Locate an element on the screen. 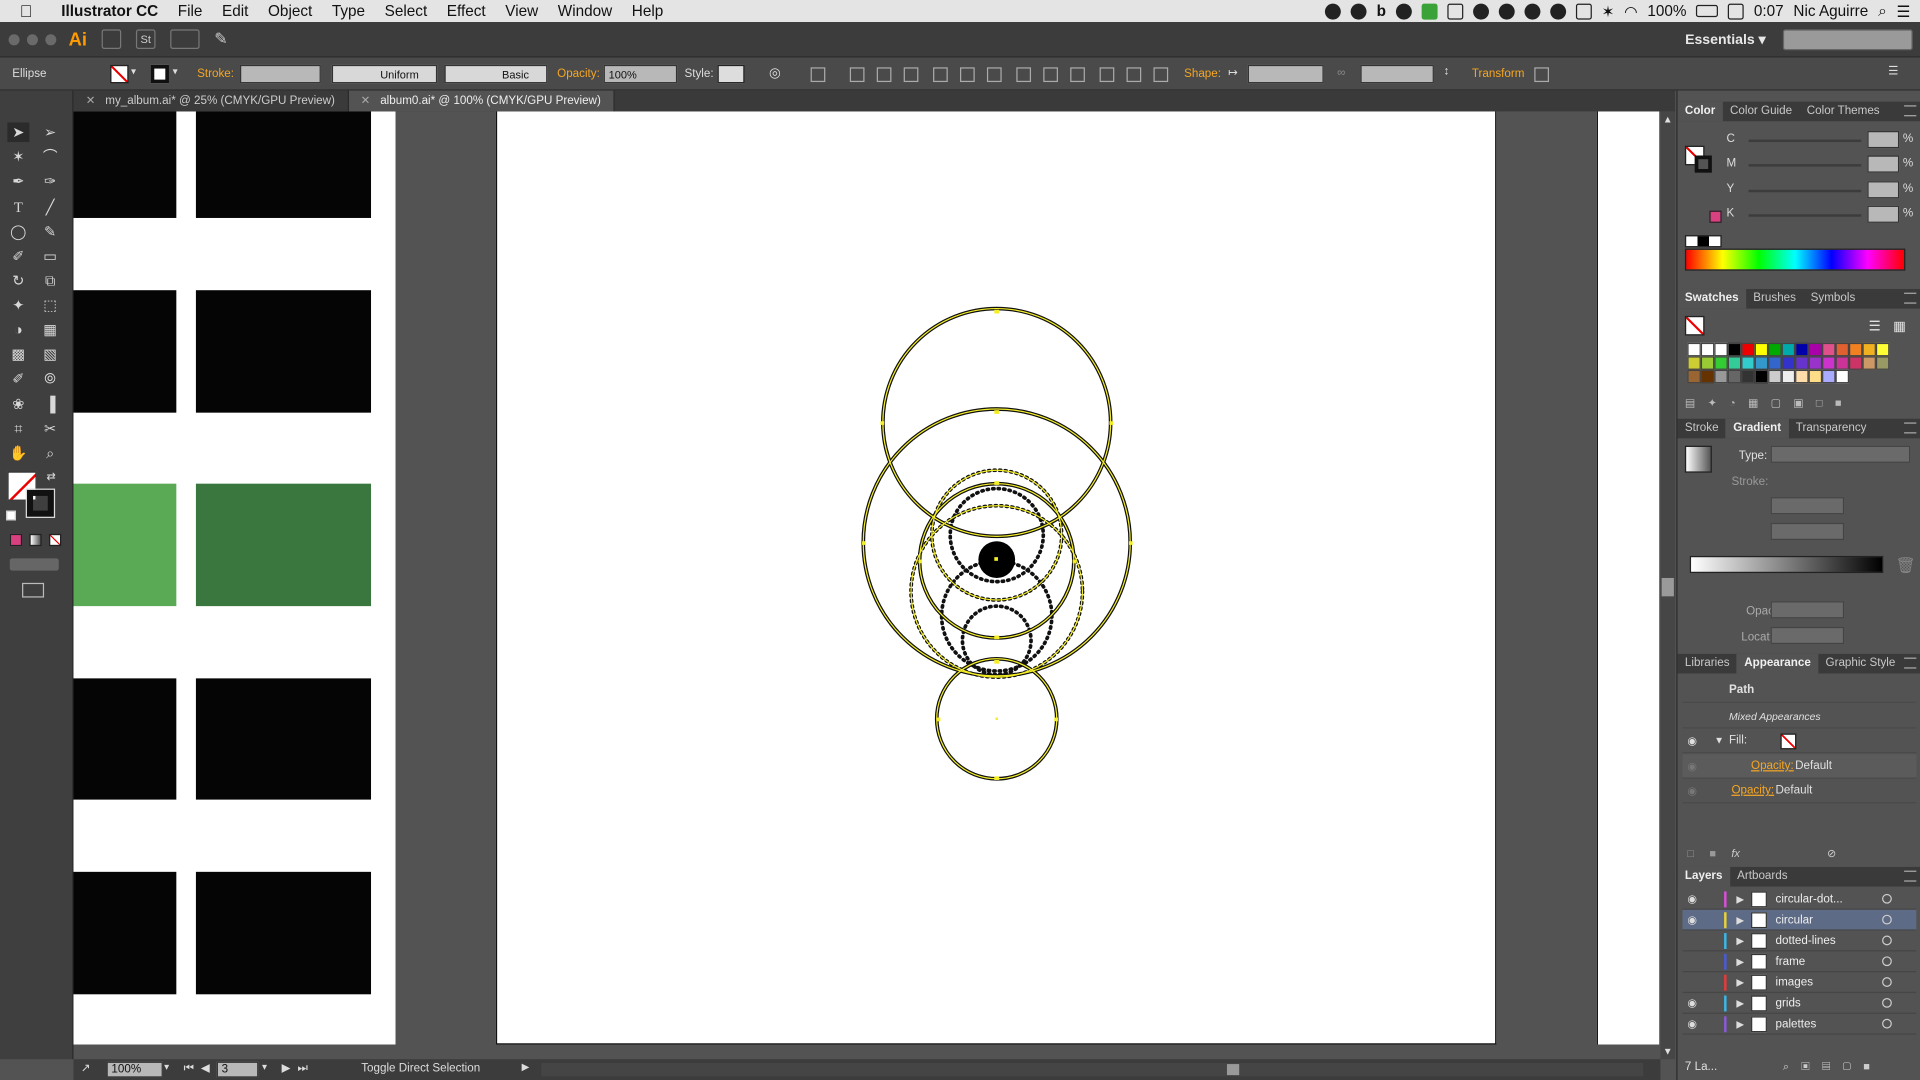 This screenshot has width=1920, height=1080. layer-row: ▶ images is located at coordinates (1799, 983).